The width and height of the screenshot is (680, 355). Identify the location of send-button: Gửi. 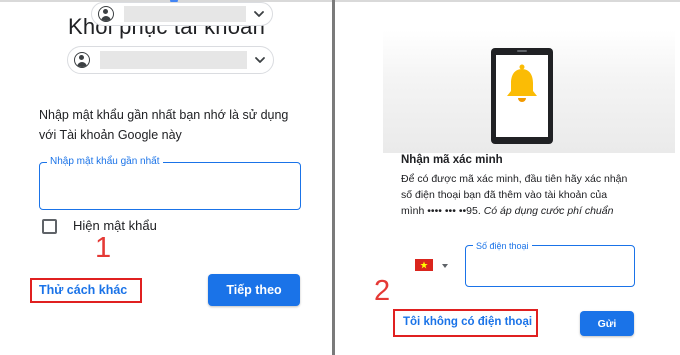
(607, 323).